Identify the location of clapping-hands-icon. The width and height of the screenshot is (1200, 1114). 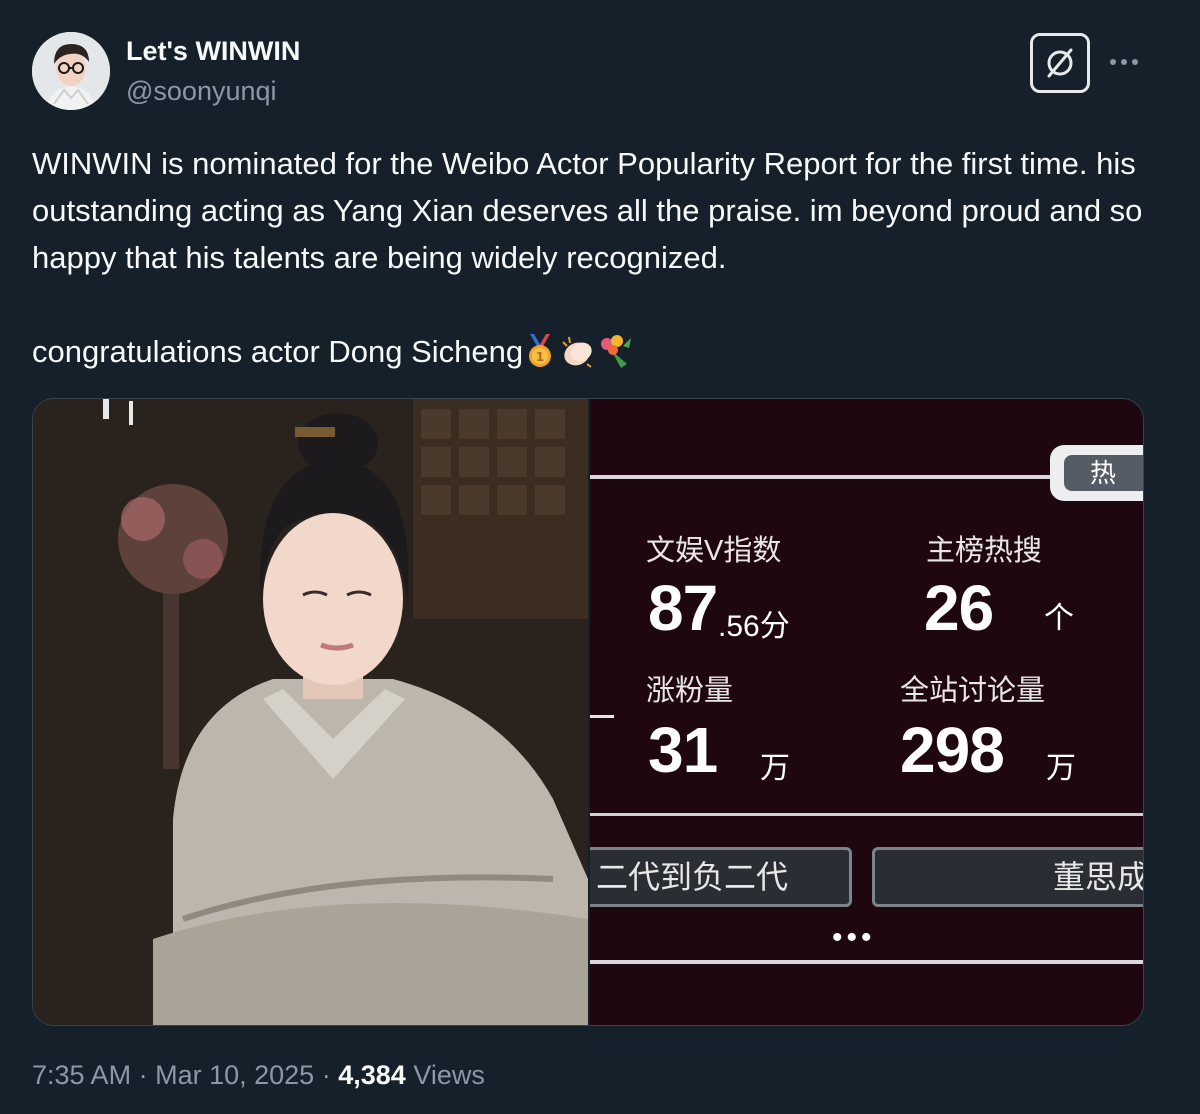
(576, 357).